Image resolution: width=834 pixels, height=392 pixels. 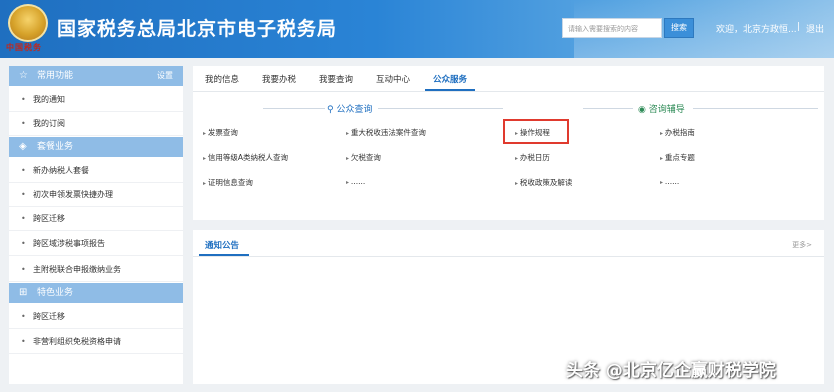 What do you see at coordinates (23, 292) in the screenshot?
I see `grid-icon: ⊞` at bounding box center [23, 292].